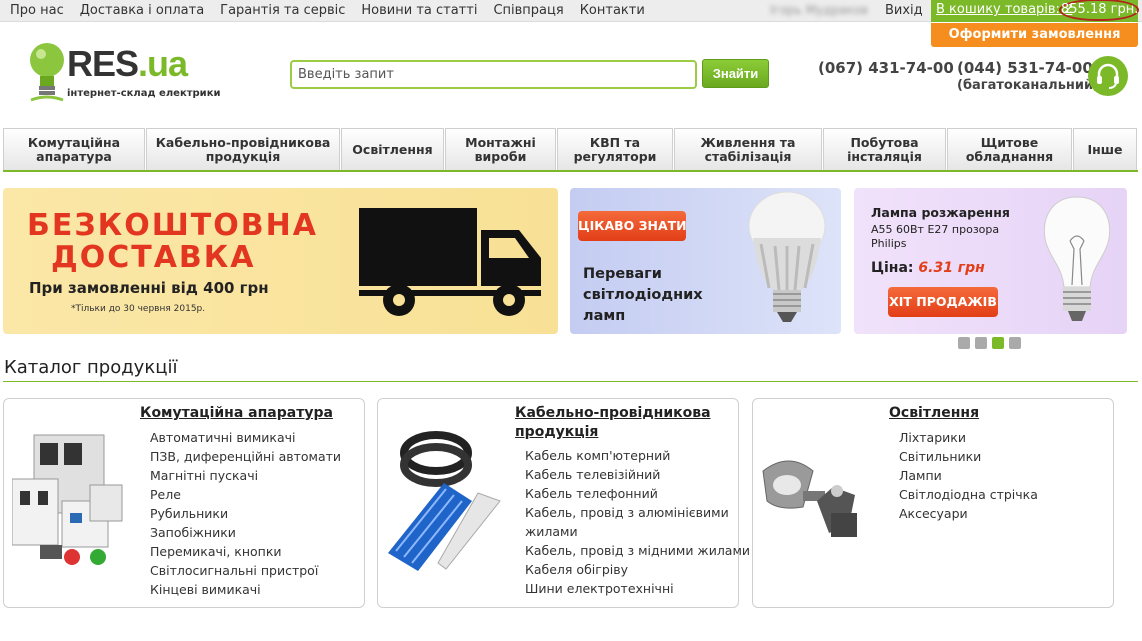  Describe the element at coordinates (1105, 149) in the screenshot. I see `category-other: Інше` at that location.